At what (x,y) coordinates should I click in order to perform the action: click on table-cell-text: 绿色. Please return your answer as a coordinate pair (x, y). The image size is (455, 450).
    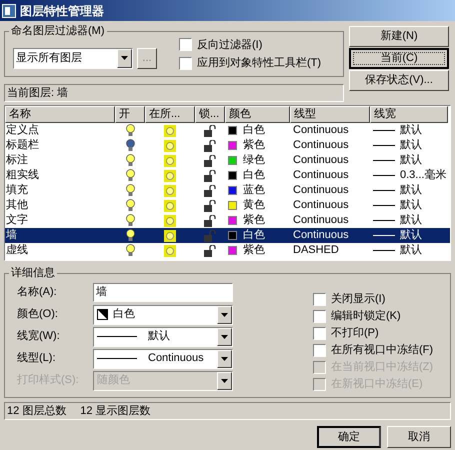
    Looking at the image, I should click on (254, 160).